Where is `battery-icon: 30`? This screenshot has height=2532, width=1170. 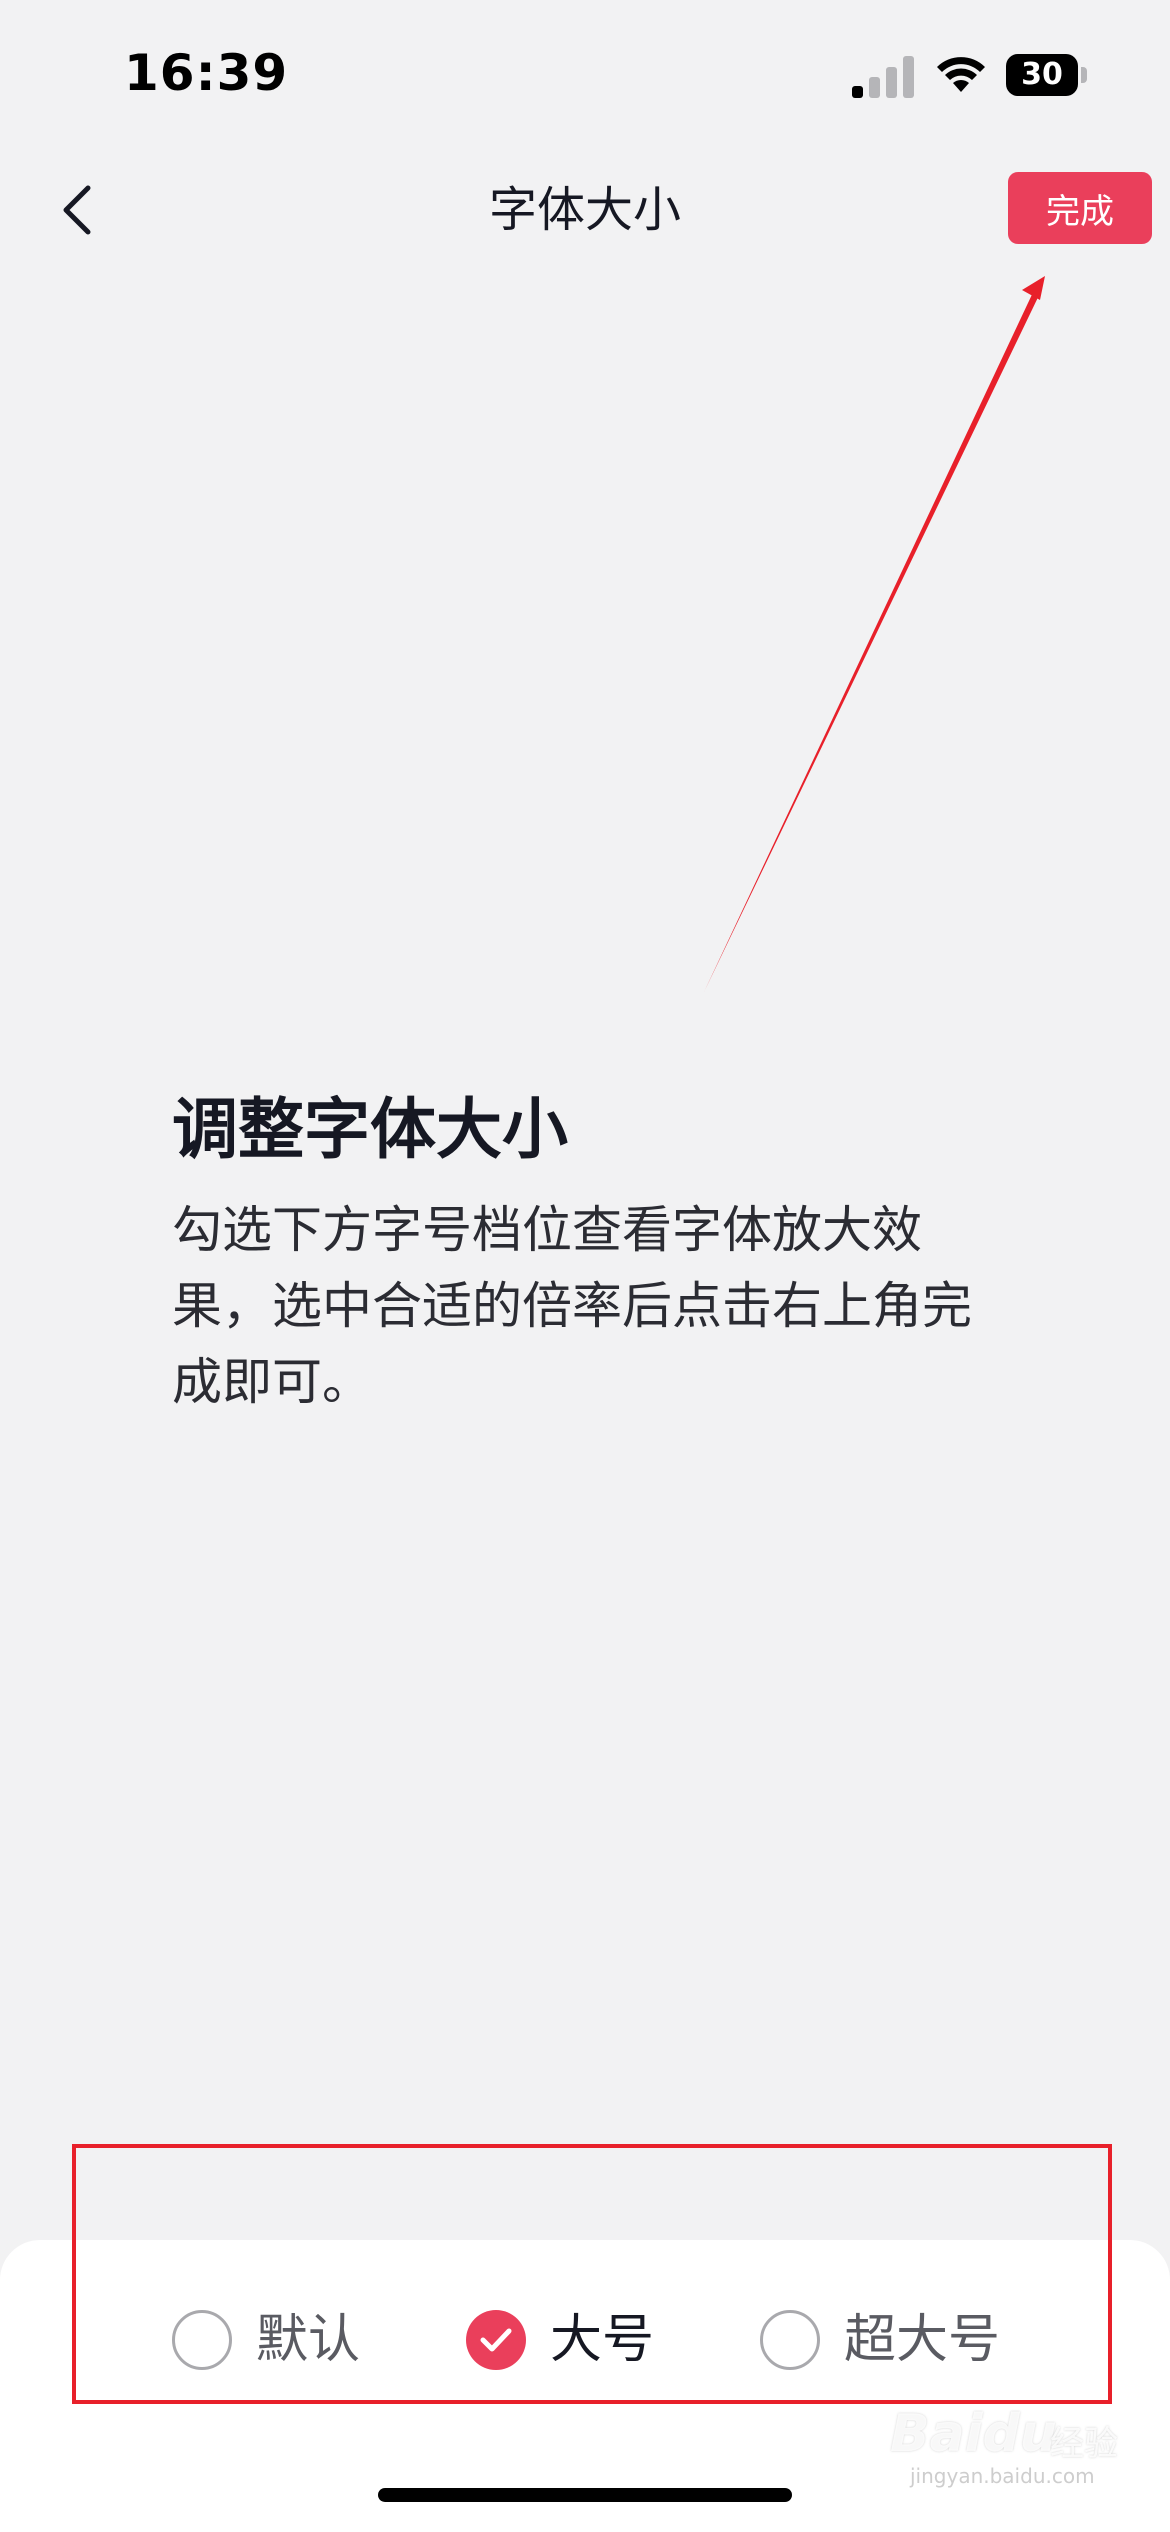 battery-icon: 30 is located at coordinates (1047, 75).